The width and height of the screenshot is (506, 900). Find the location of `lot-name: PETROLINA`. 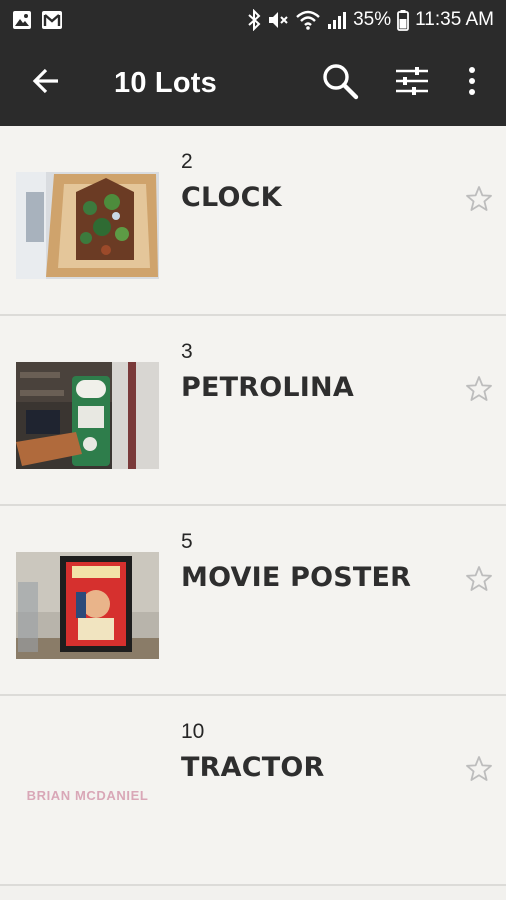

lot-name: PETROLINA is located at coordinates (267, 387).